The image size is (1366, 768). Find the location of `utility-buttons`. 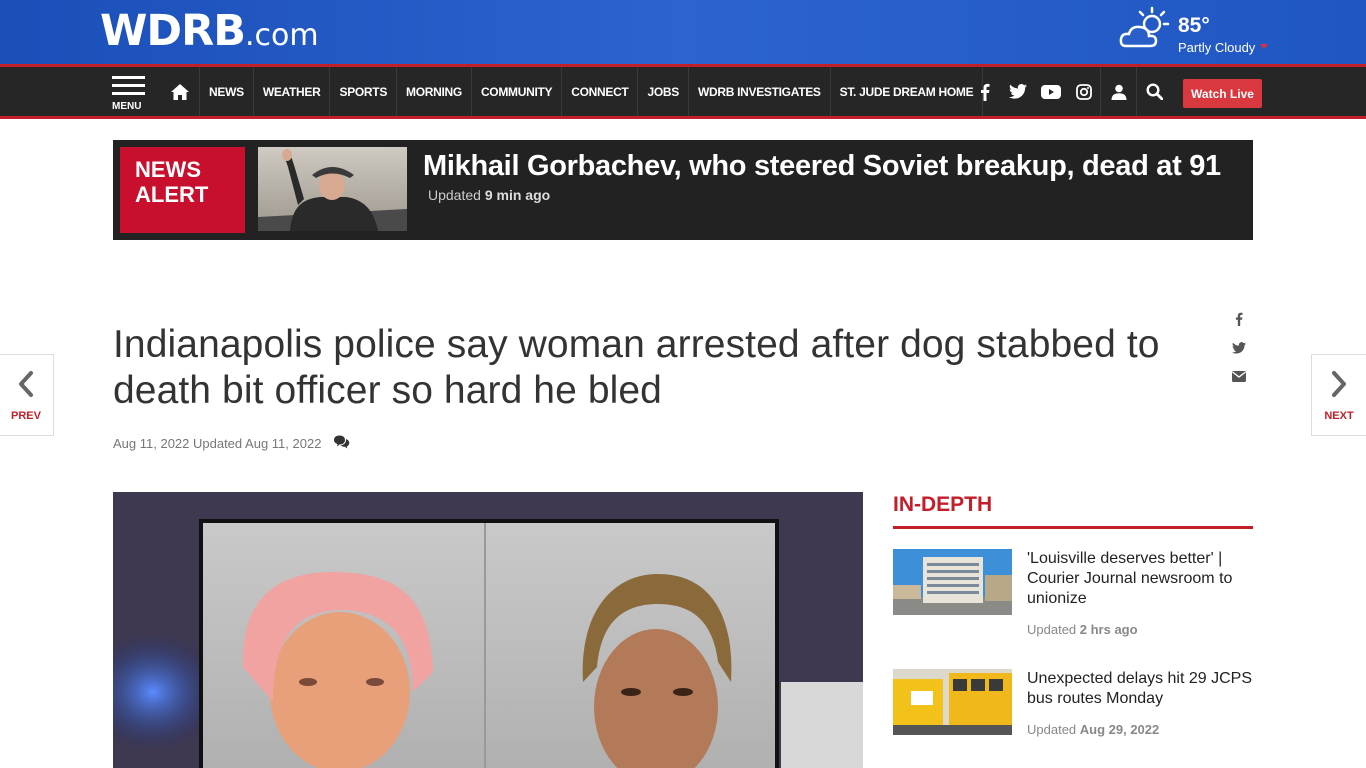

utility-buttons is located at coordinates (1136, 91).